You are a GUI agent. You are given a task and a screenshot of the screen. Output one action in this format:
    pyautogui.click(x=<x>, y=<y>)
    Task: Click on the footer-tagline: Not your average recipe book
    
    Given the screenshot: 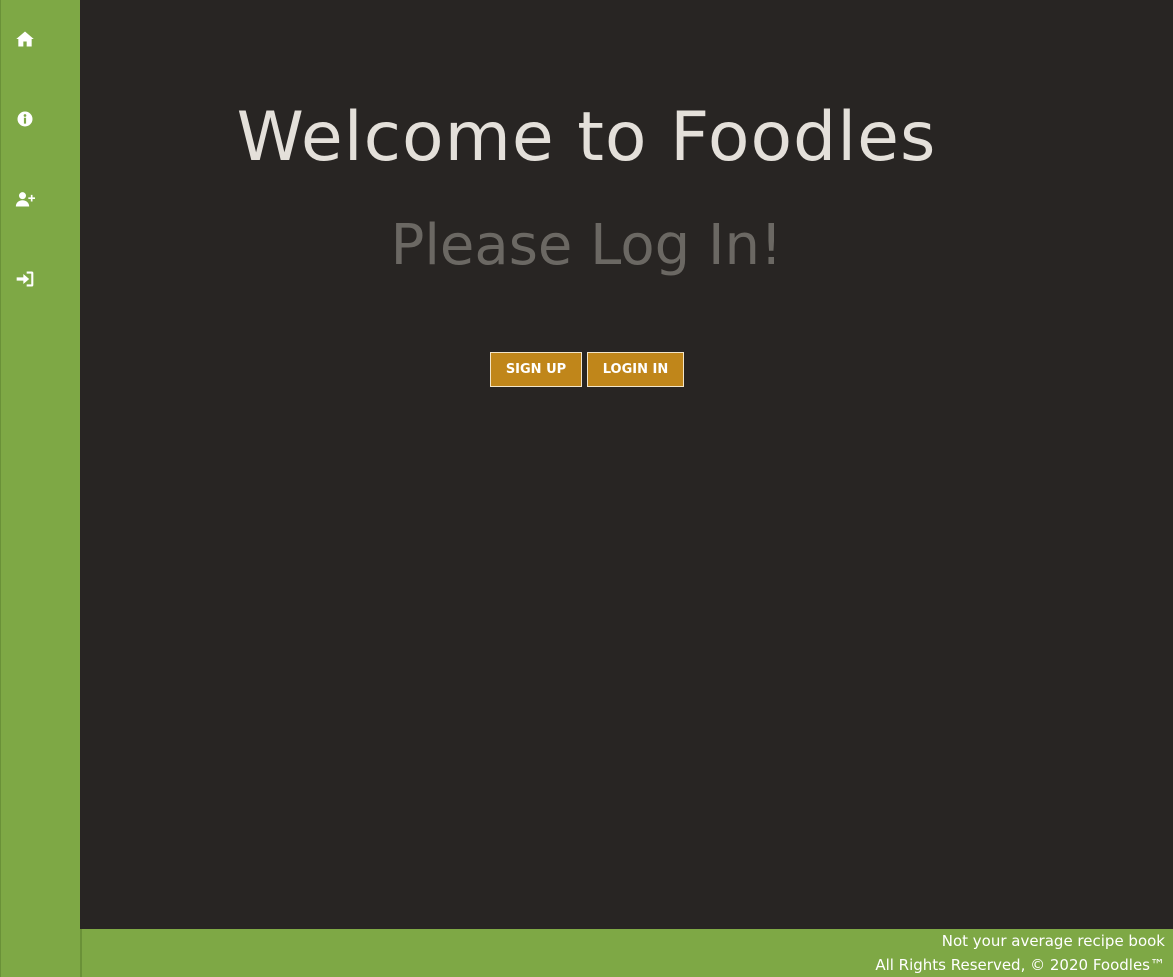 What is the action you would take?
    pyautogui.click(x=1053, y=941)
    